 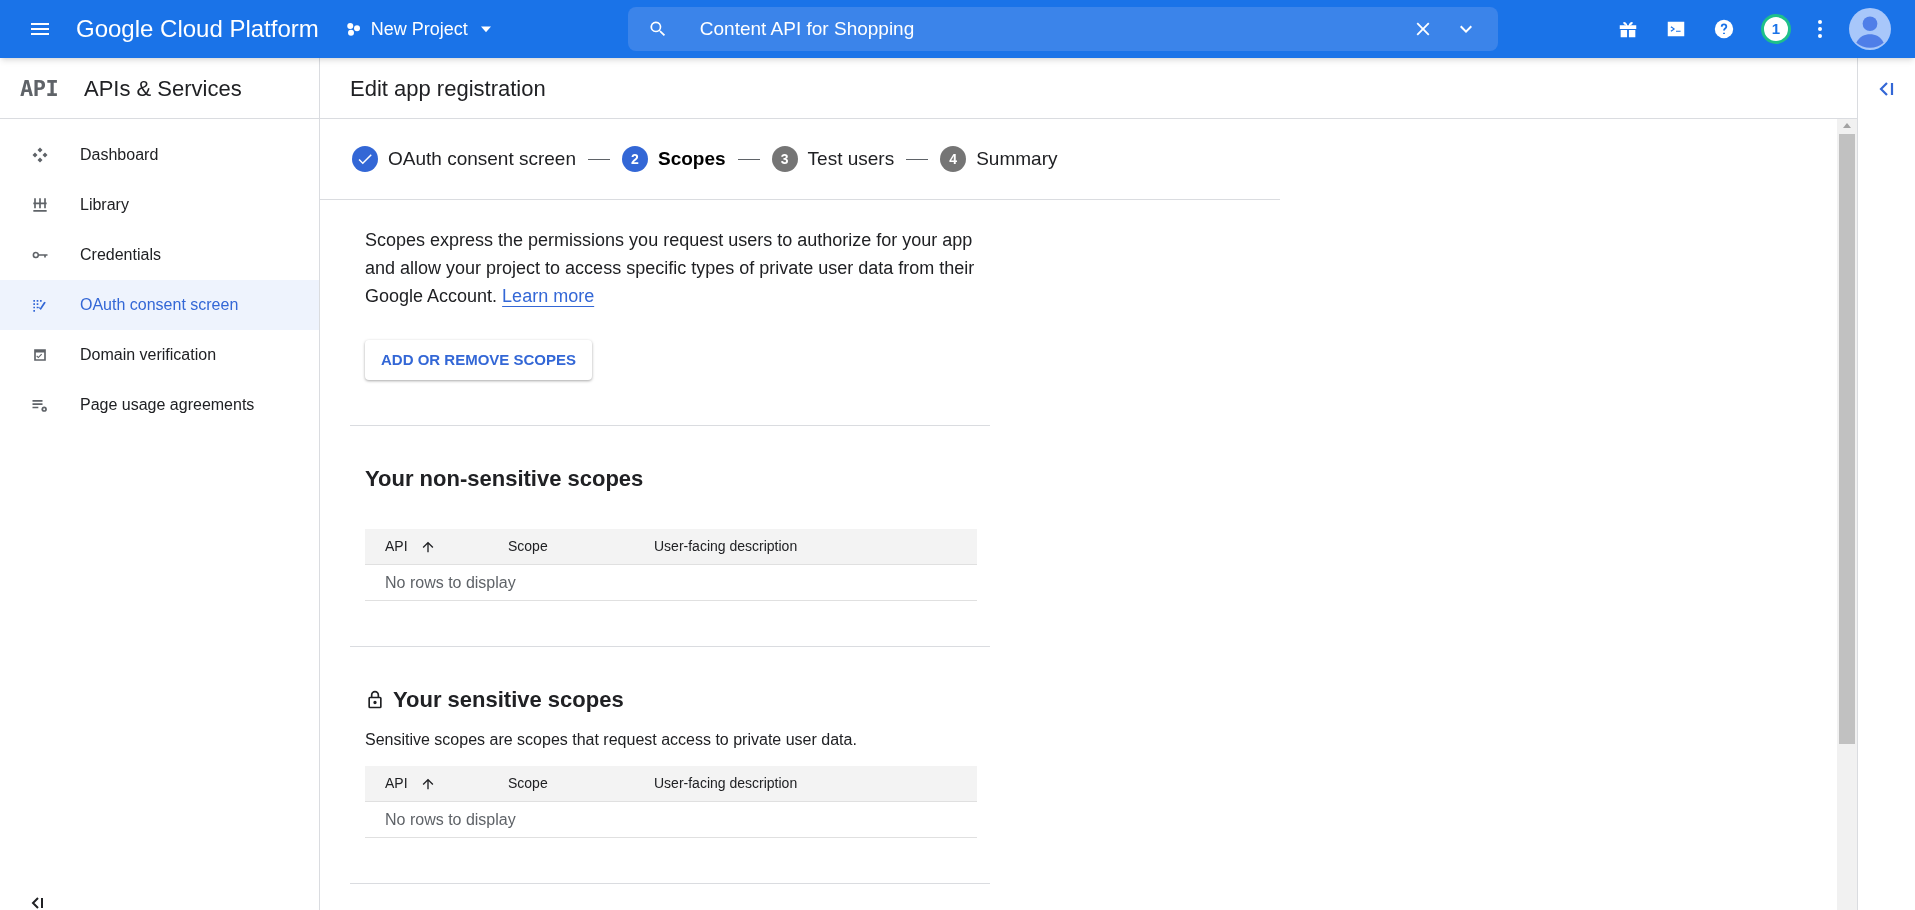 I want to click on page-title: Edit app registration, so click(x=448, y=88).